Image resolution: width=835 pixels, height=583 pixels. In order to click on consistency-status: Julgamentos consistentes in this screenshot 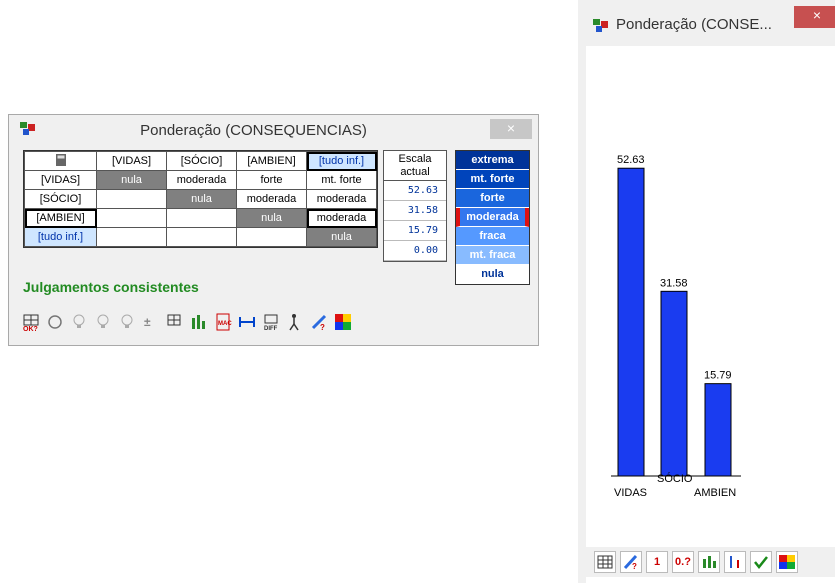, I will do `click(111, 287)`.